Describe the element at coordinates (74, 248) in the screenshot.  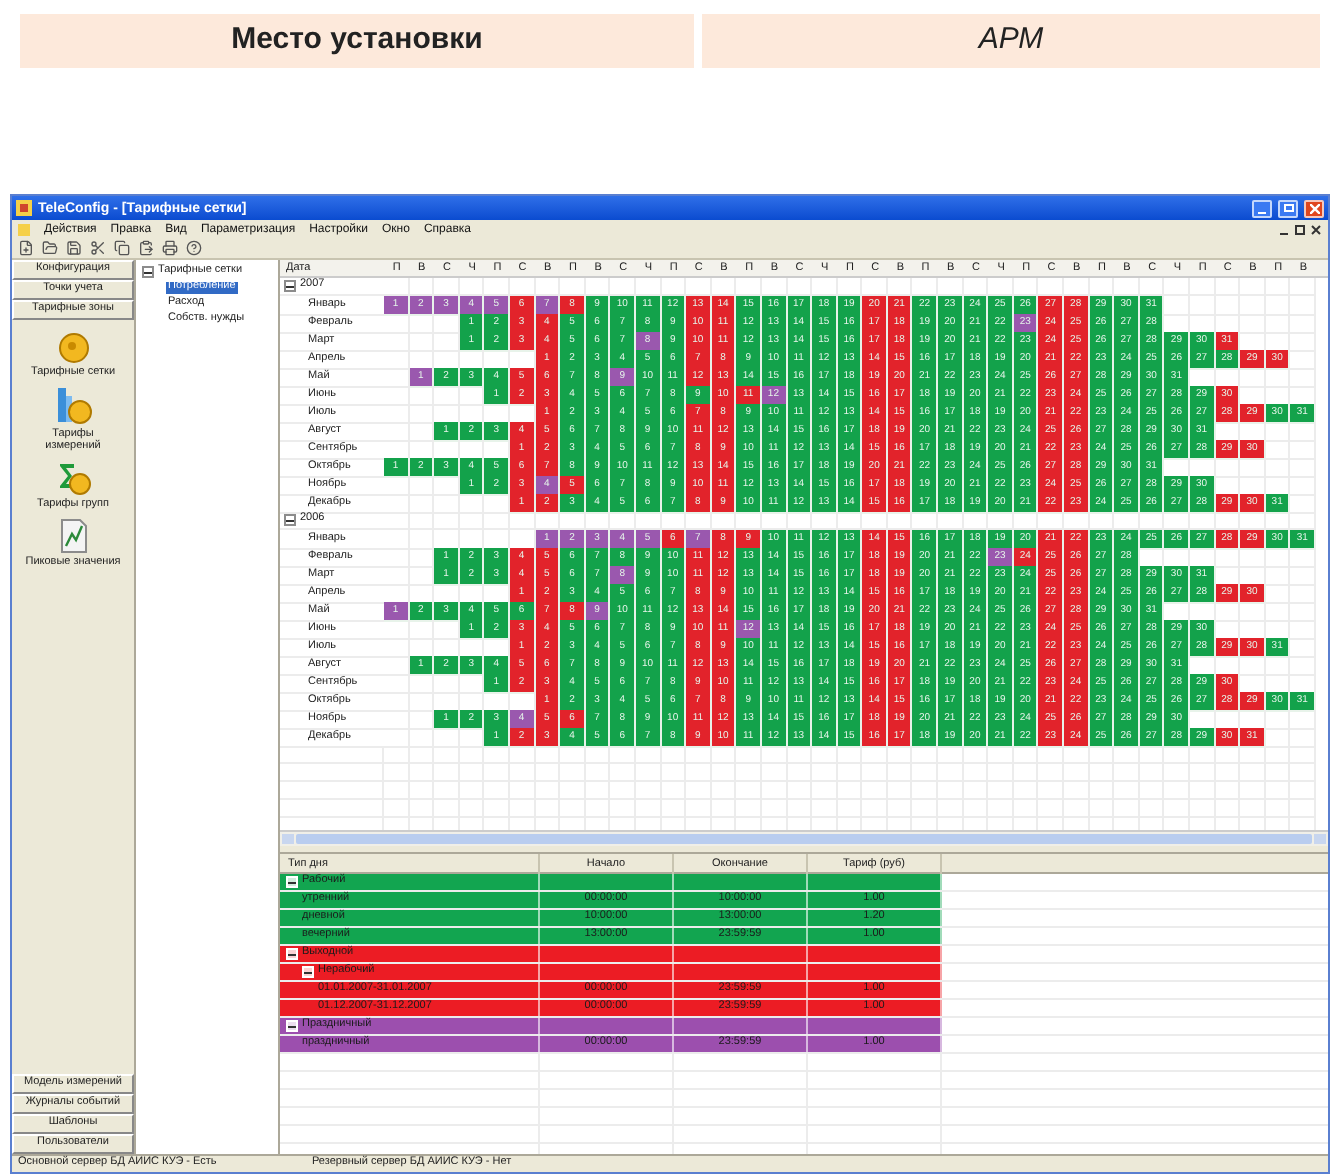
I see `save-icon` at that location.